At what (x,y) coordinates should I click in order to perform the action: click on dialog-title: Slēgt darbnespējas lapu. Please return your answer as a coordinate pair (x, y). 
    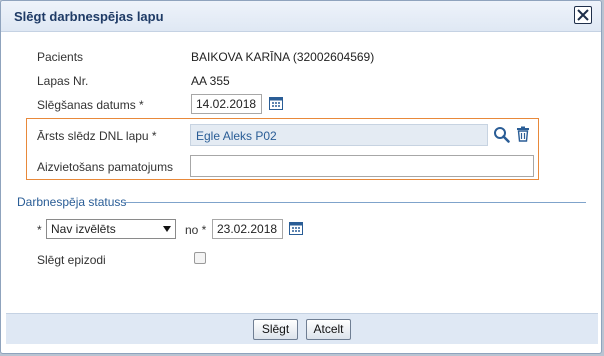
    Looking at the image, I should click on (89, 16).